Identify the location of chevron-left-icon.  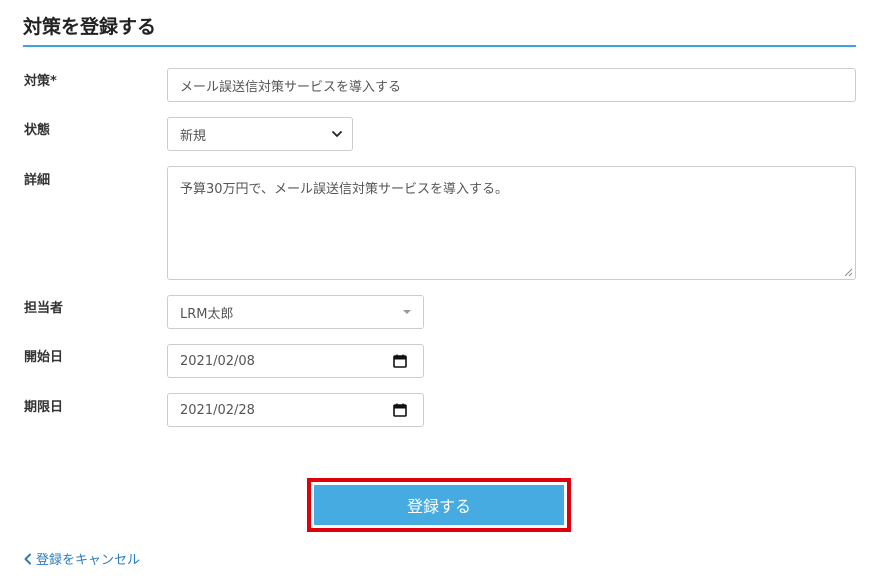
(27, 558).